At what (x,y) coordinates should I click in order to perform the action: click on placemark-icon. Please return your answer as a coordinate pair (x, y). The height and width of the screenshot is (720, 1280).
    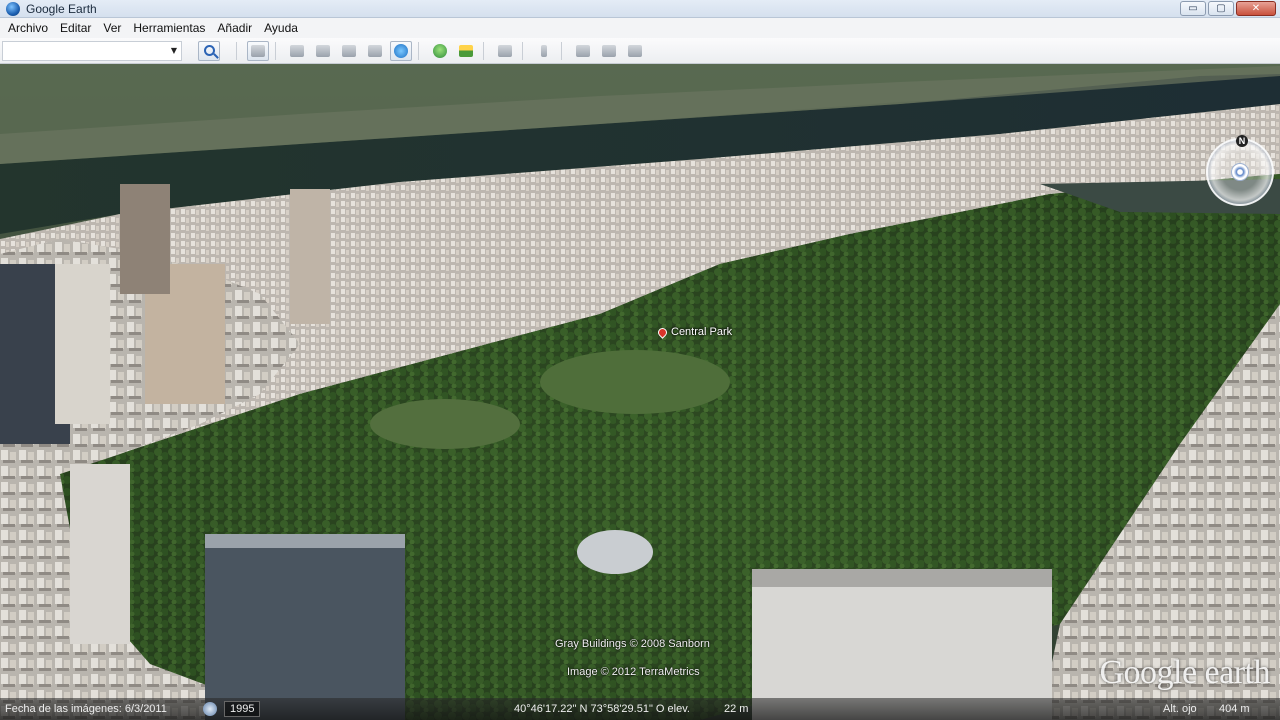
    Looking at the image, I should click on (297, 50).